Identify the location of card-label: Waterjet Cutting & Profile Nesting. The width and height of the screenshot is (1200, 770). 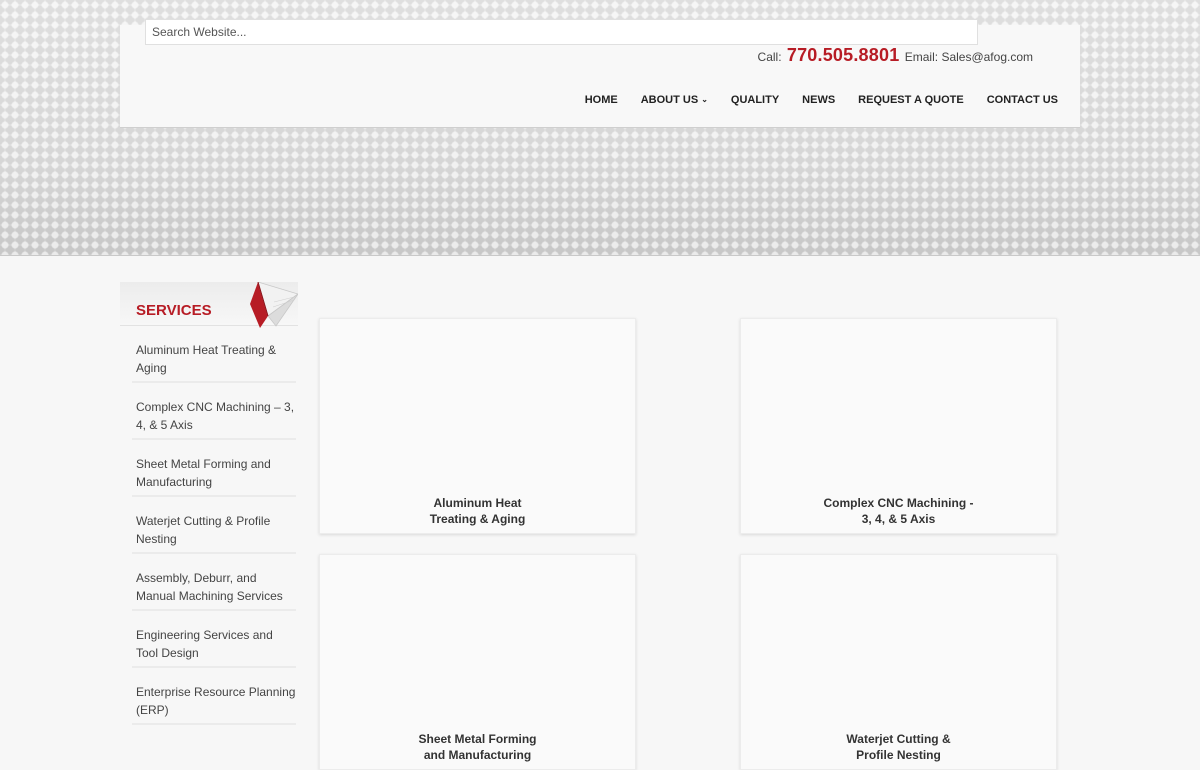
(898, 747).